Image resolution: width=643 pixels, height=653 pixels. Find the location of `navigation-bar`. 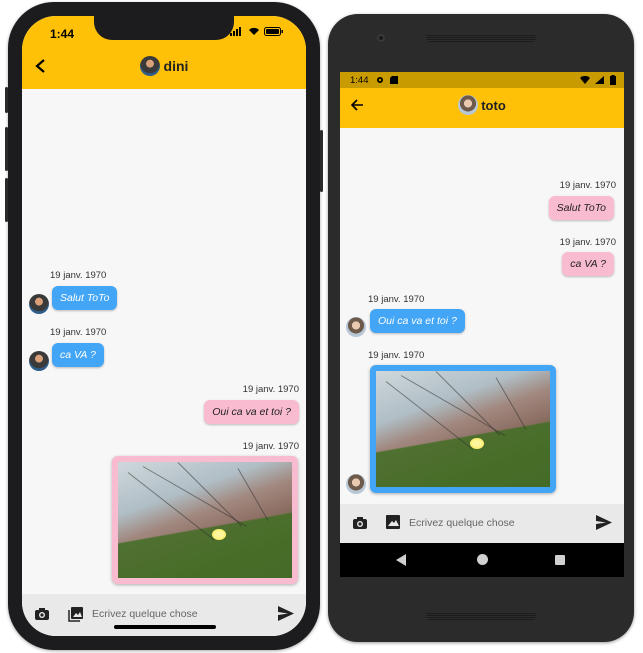

navigation-bar is located at coordinates (482, 560).